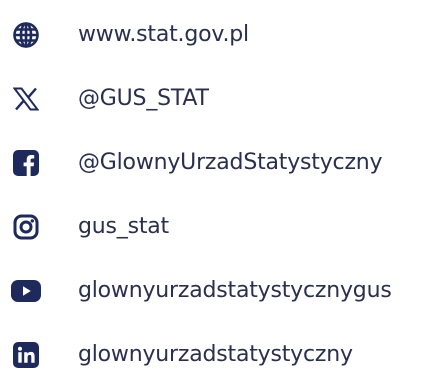 This screenshot has width=425, height=375. I want to click on facebook-handle: @GlownyUrzadStatystyczny, so click(230, 163).